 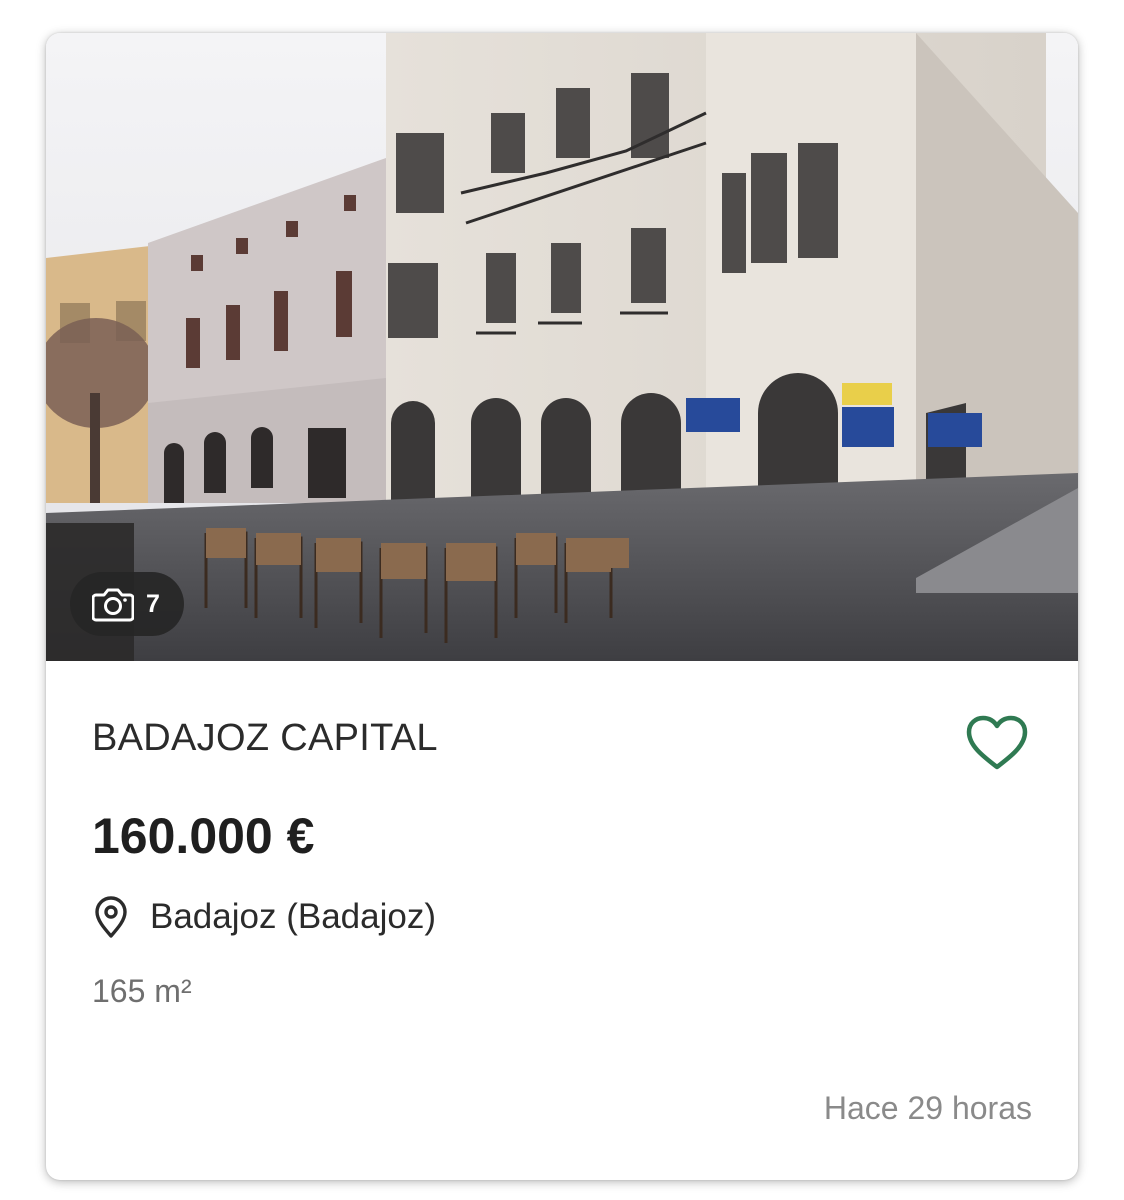 I want to click on listing-title: BADAJOZ CAPITAL, so click(x=265, y=738).